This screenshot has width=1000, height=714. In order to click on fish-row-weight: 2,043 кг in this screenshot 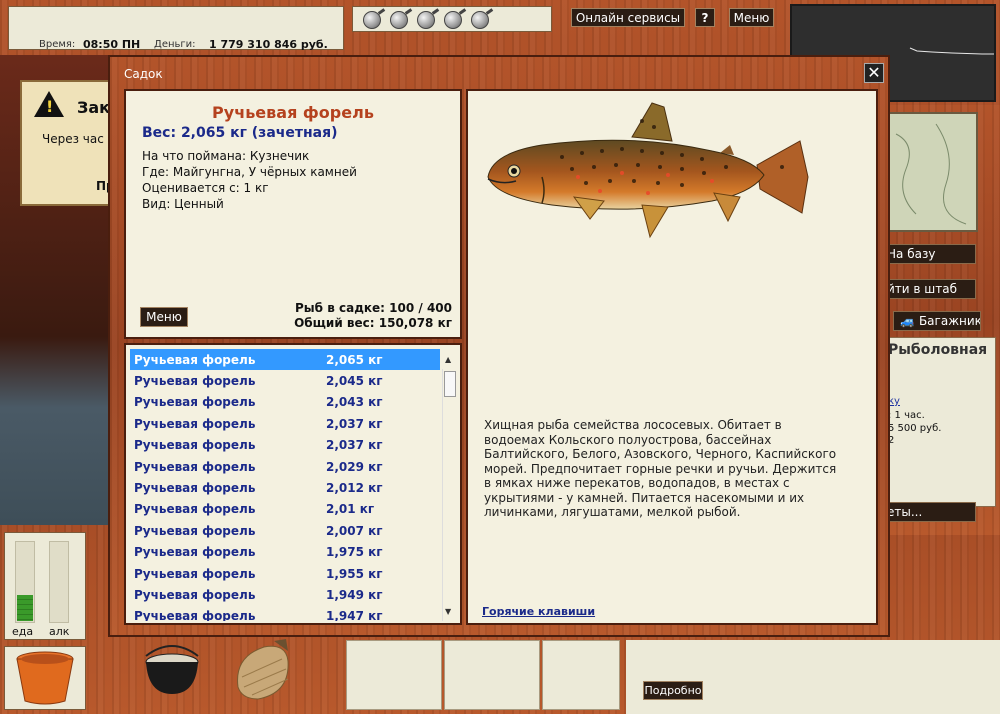, I will do `click(354, 402)`.